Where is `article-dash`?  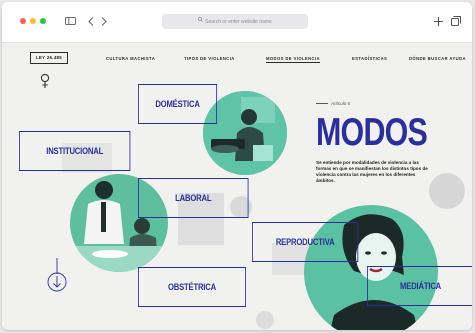
article-dash is located at coordinates (322, 104).